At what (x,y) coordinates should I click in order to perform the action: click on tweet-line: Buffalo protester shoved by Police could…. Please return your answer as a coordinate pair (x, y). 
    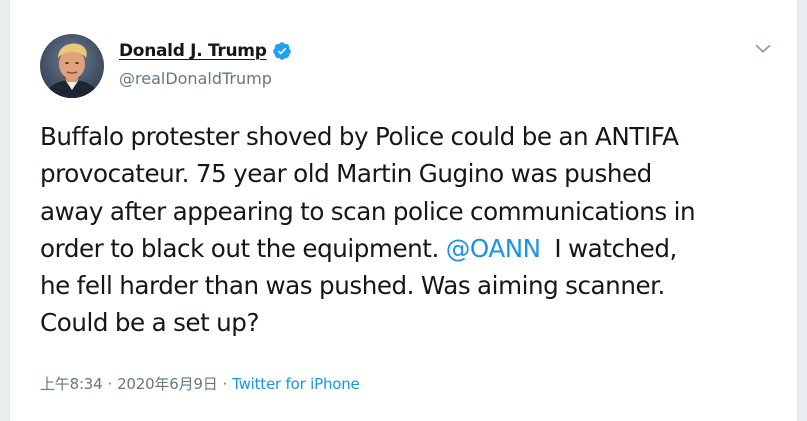
    Looking at the image, I should click on (359, 136).